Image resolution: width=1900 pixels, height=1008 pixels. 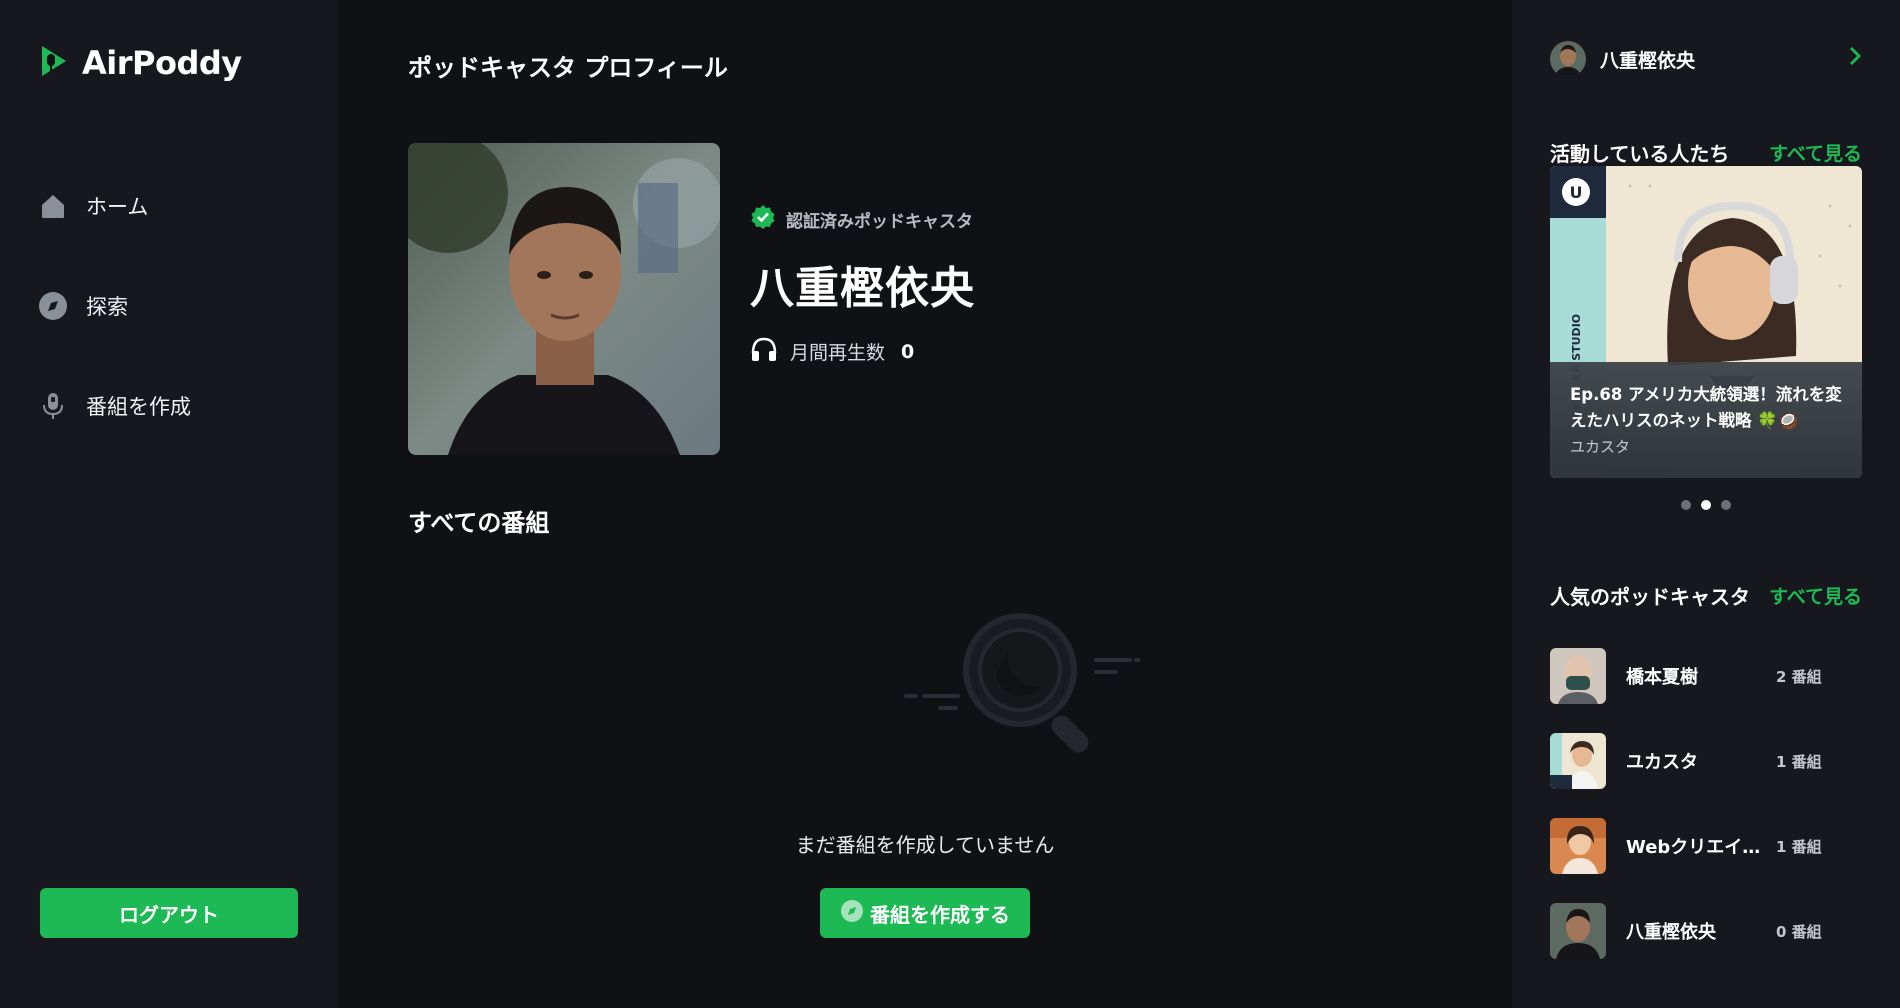 I want to click on monthly-plays: 月間再生数 0, so click(x=832, y=351).